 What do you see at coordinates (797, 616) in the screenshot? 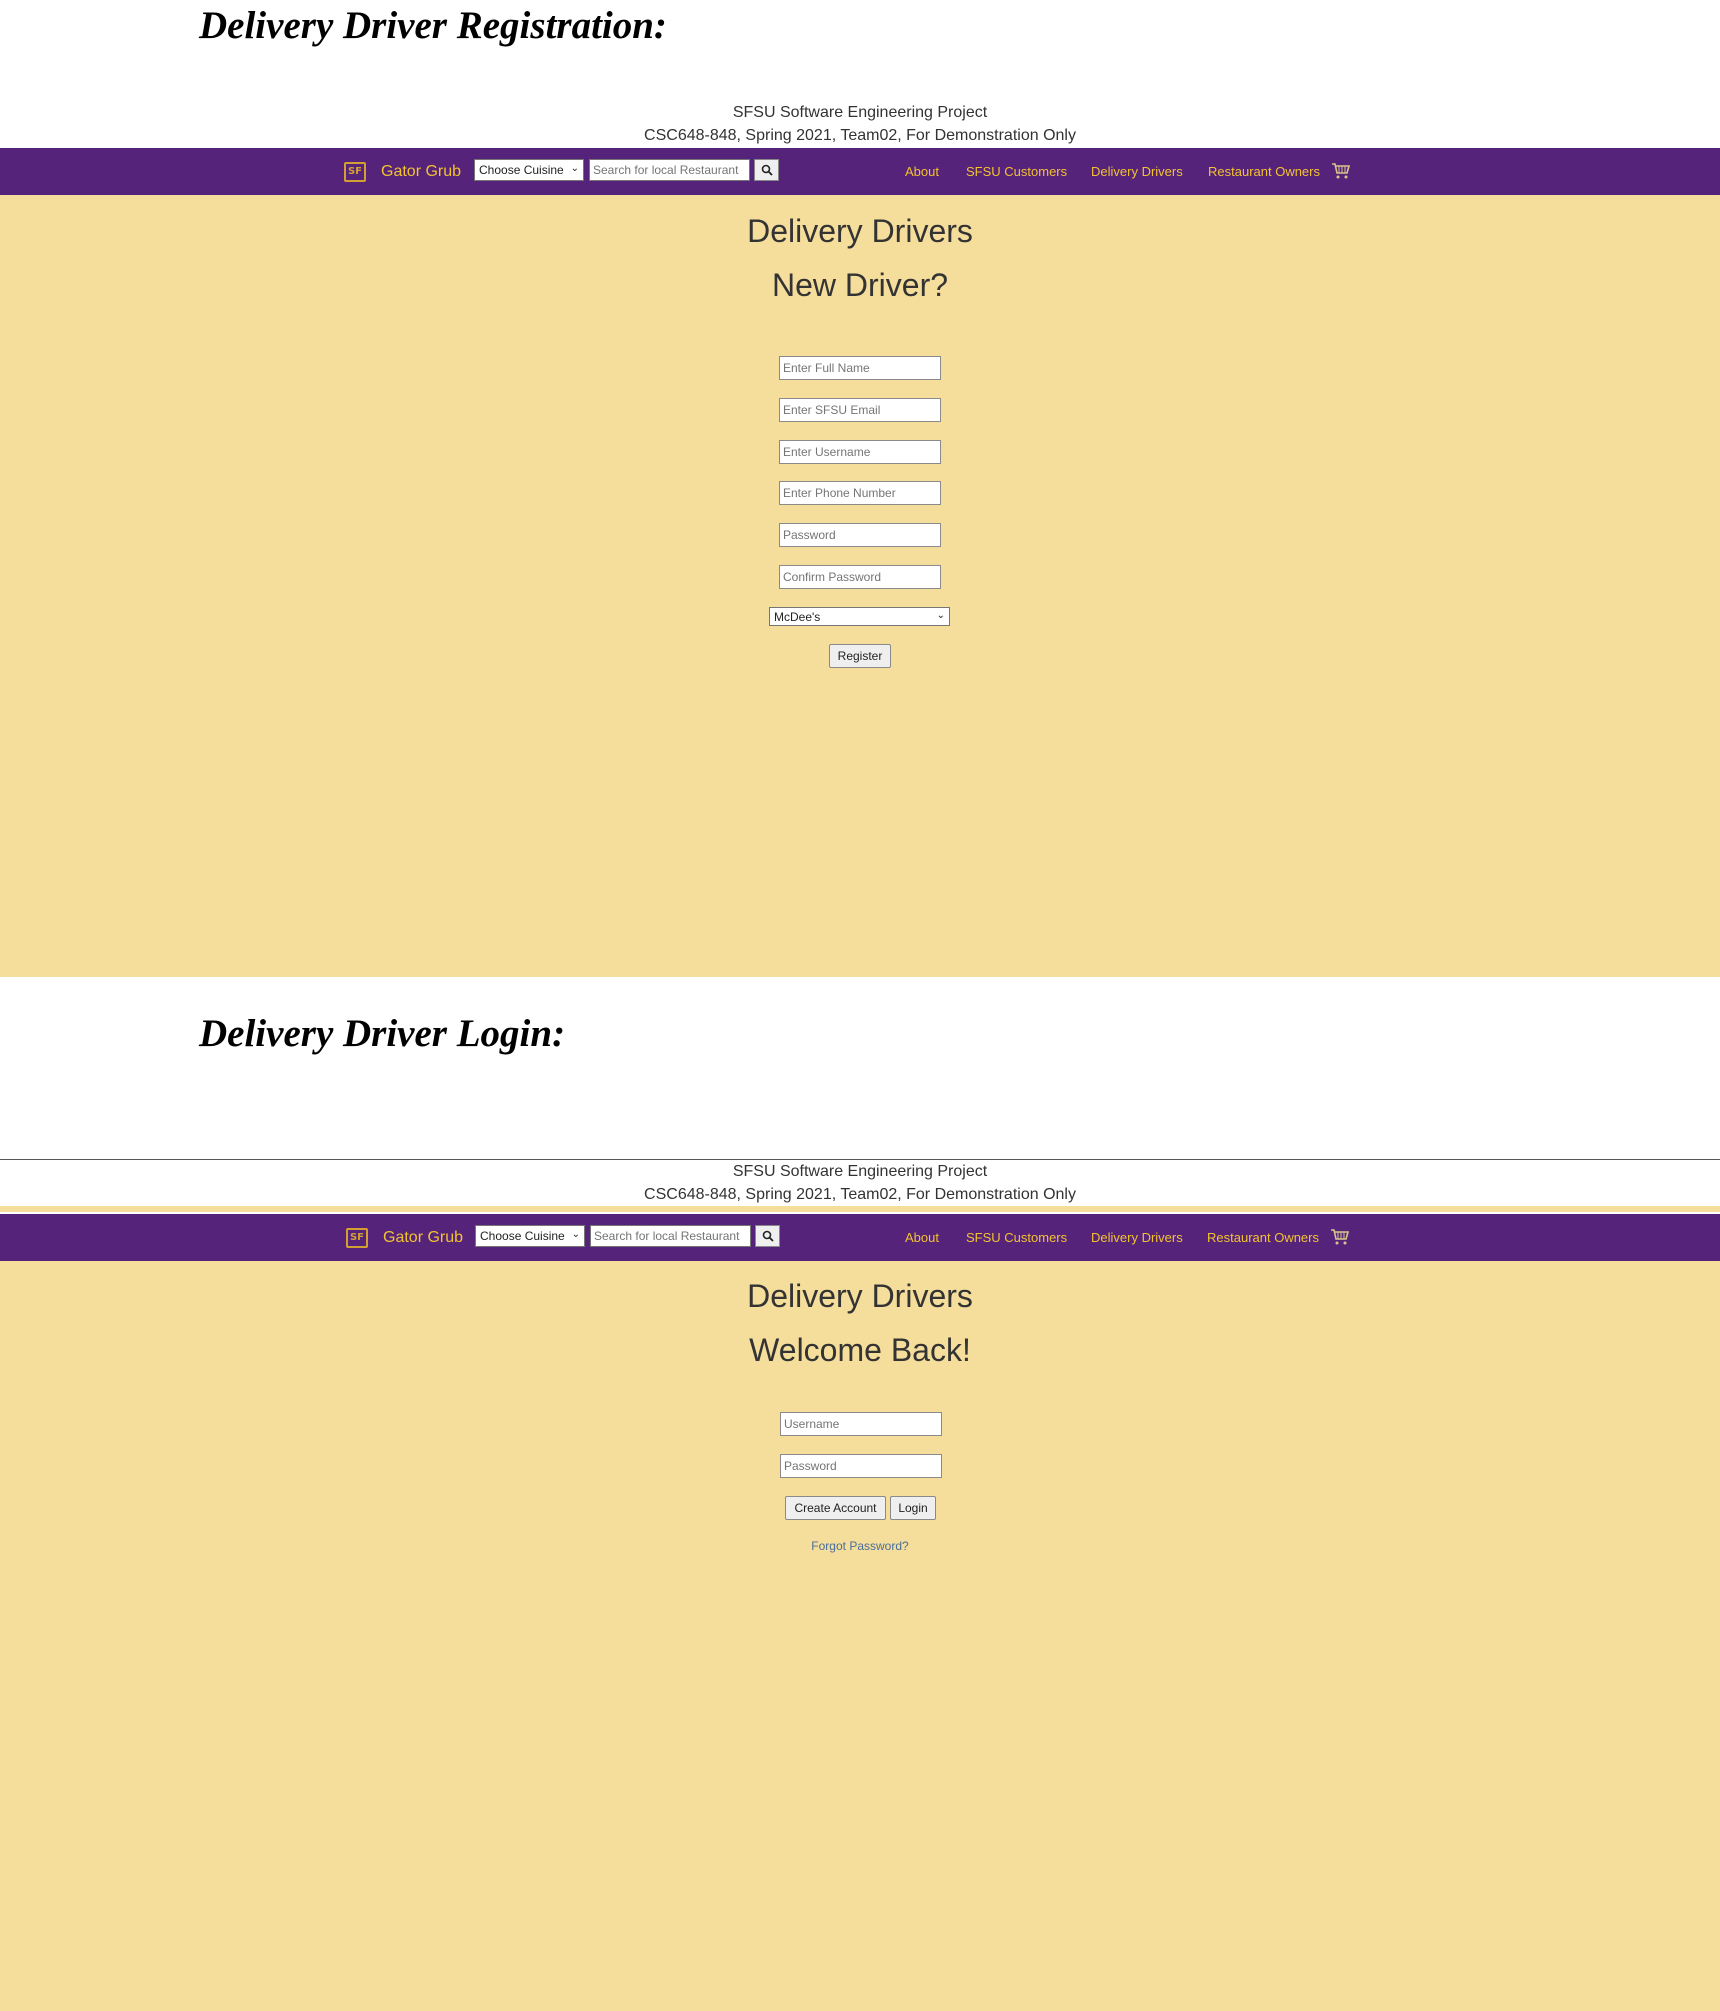
I see `restaurant-select-value: McDee's` at bounding box center [797, 616].